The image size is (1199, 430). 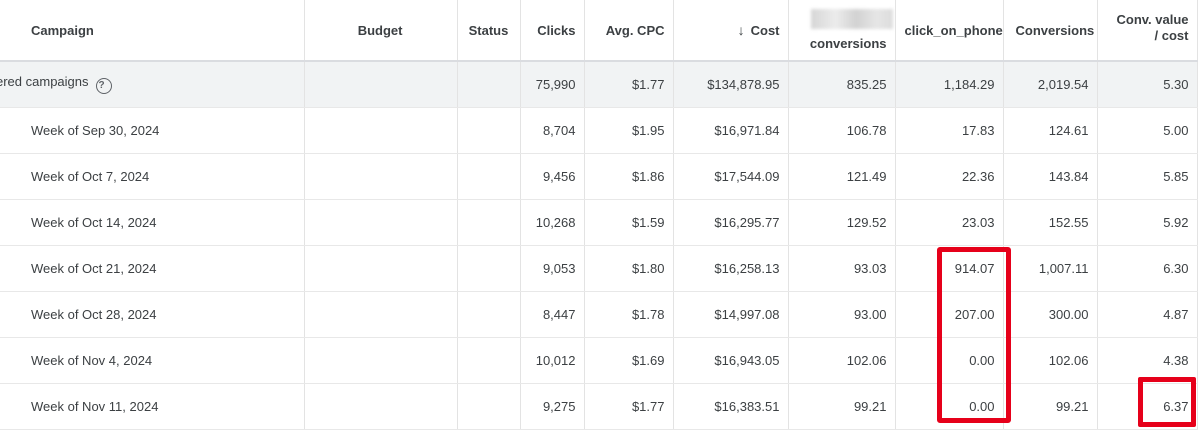 I want to click on column-header-budget: Budget, so click(x=381, y=31).